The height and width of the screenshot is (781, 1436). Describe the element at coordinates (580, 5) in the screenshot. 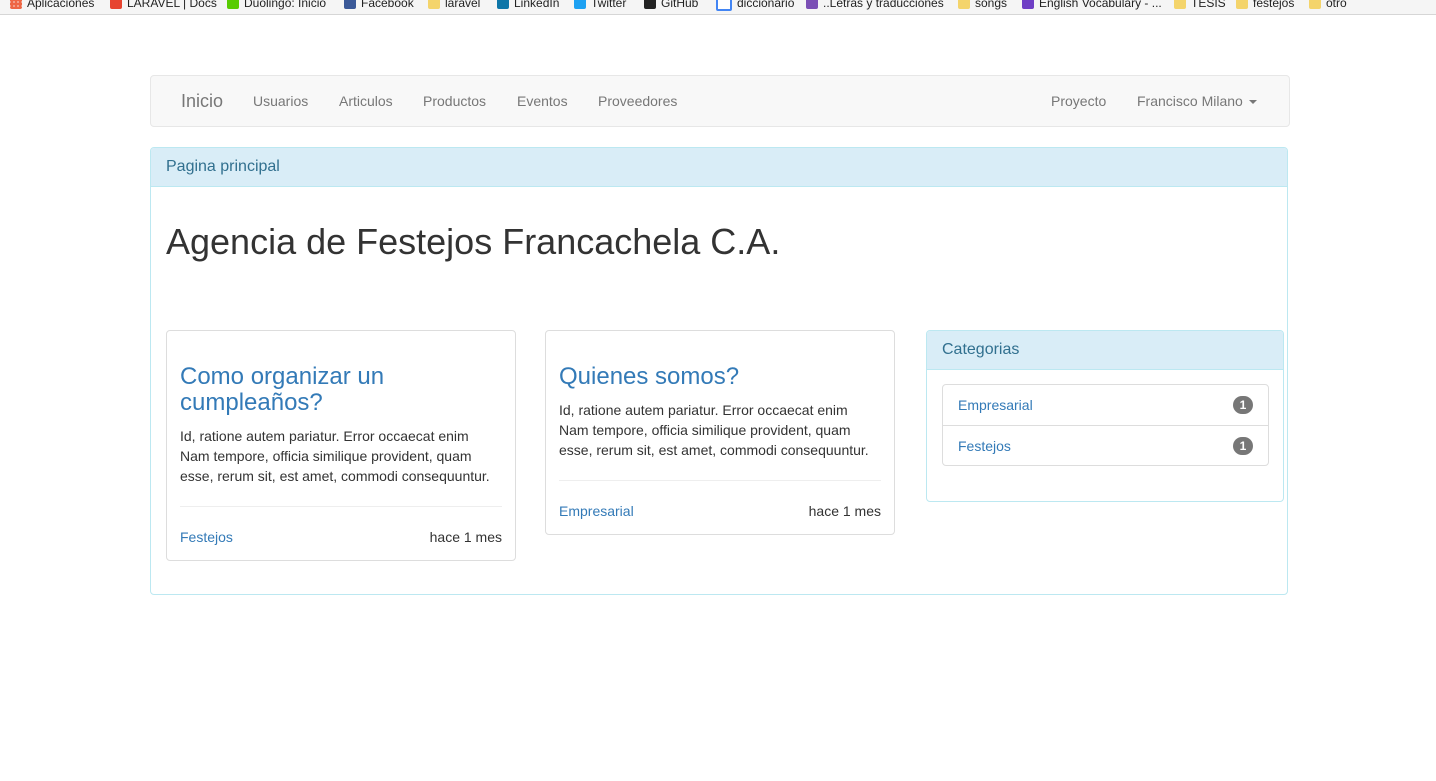

I see `twitter-icon` at that location.